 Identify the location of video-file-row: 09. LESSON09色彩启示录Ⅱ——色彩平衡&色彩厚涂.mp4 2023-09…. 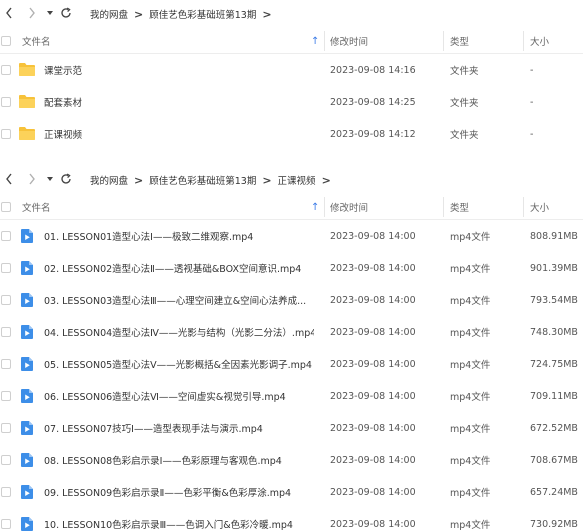
(291, 492).